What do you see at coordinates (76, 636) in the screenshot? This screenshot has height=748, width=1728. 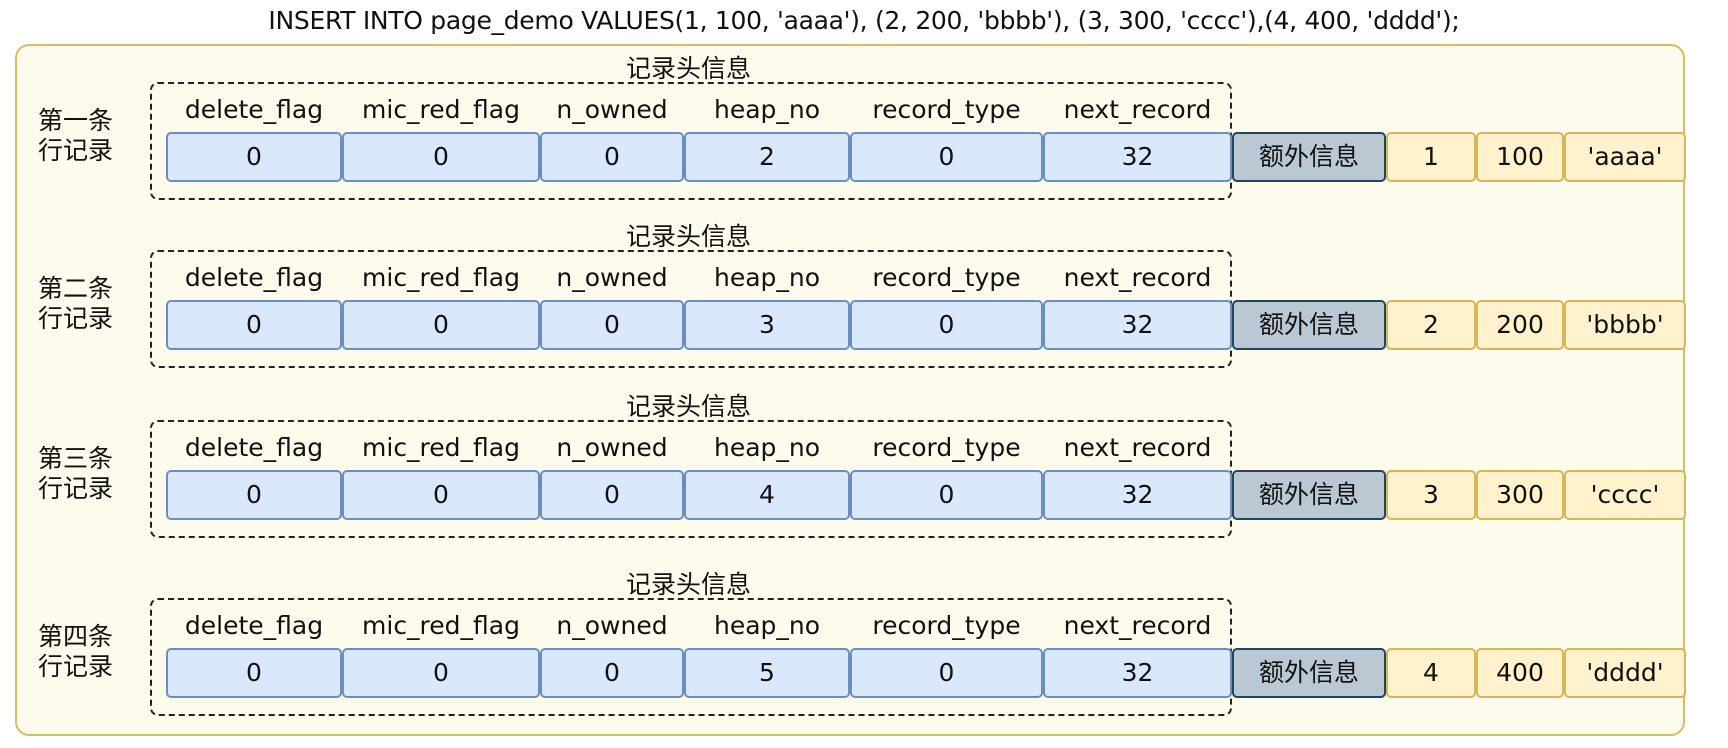 I see `record-label-line1: 第四条` at bounding box center [76, 636].